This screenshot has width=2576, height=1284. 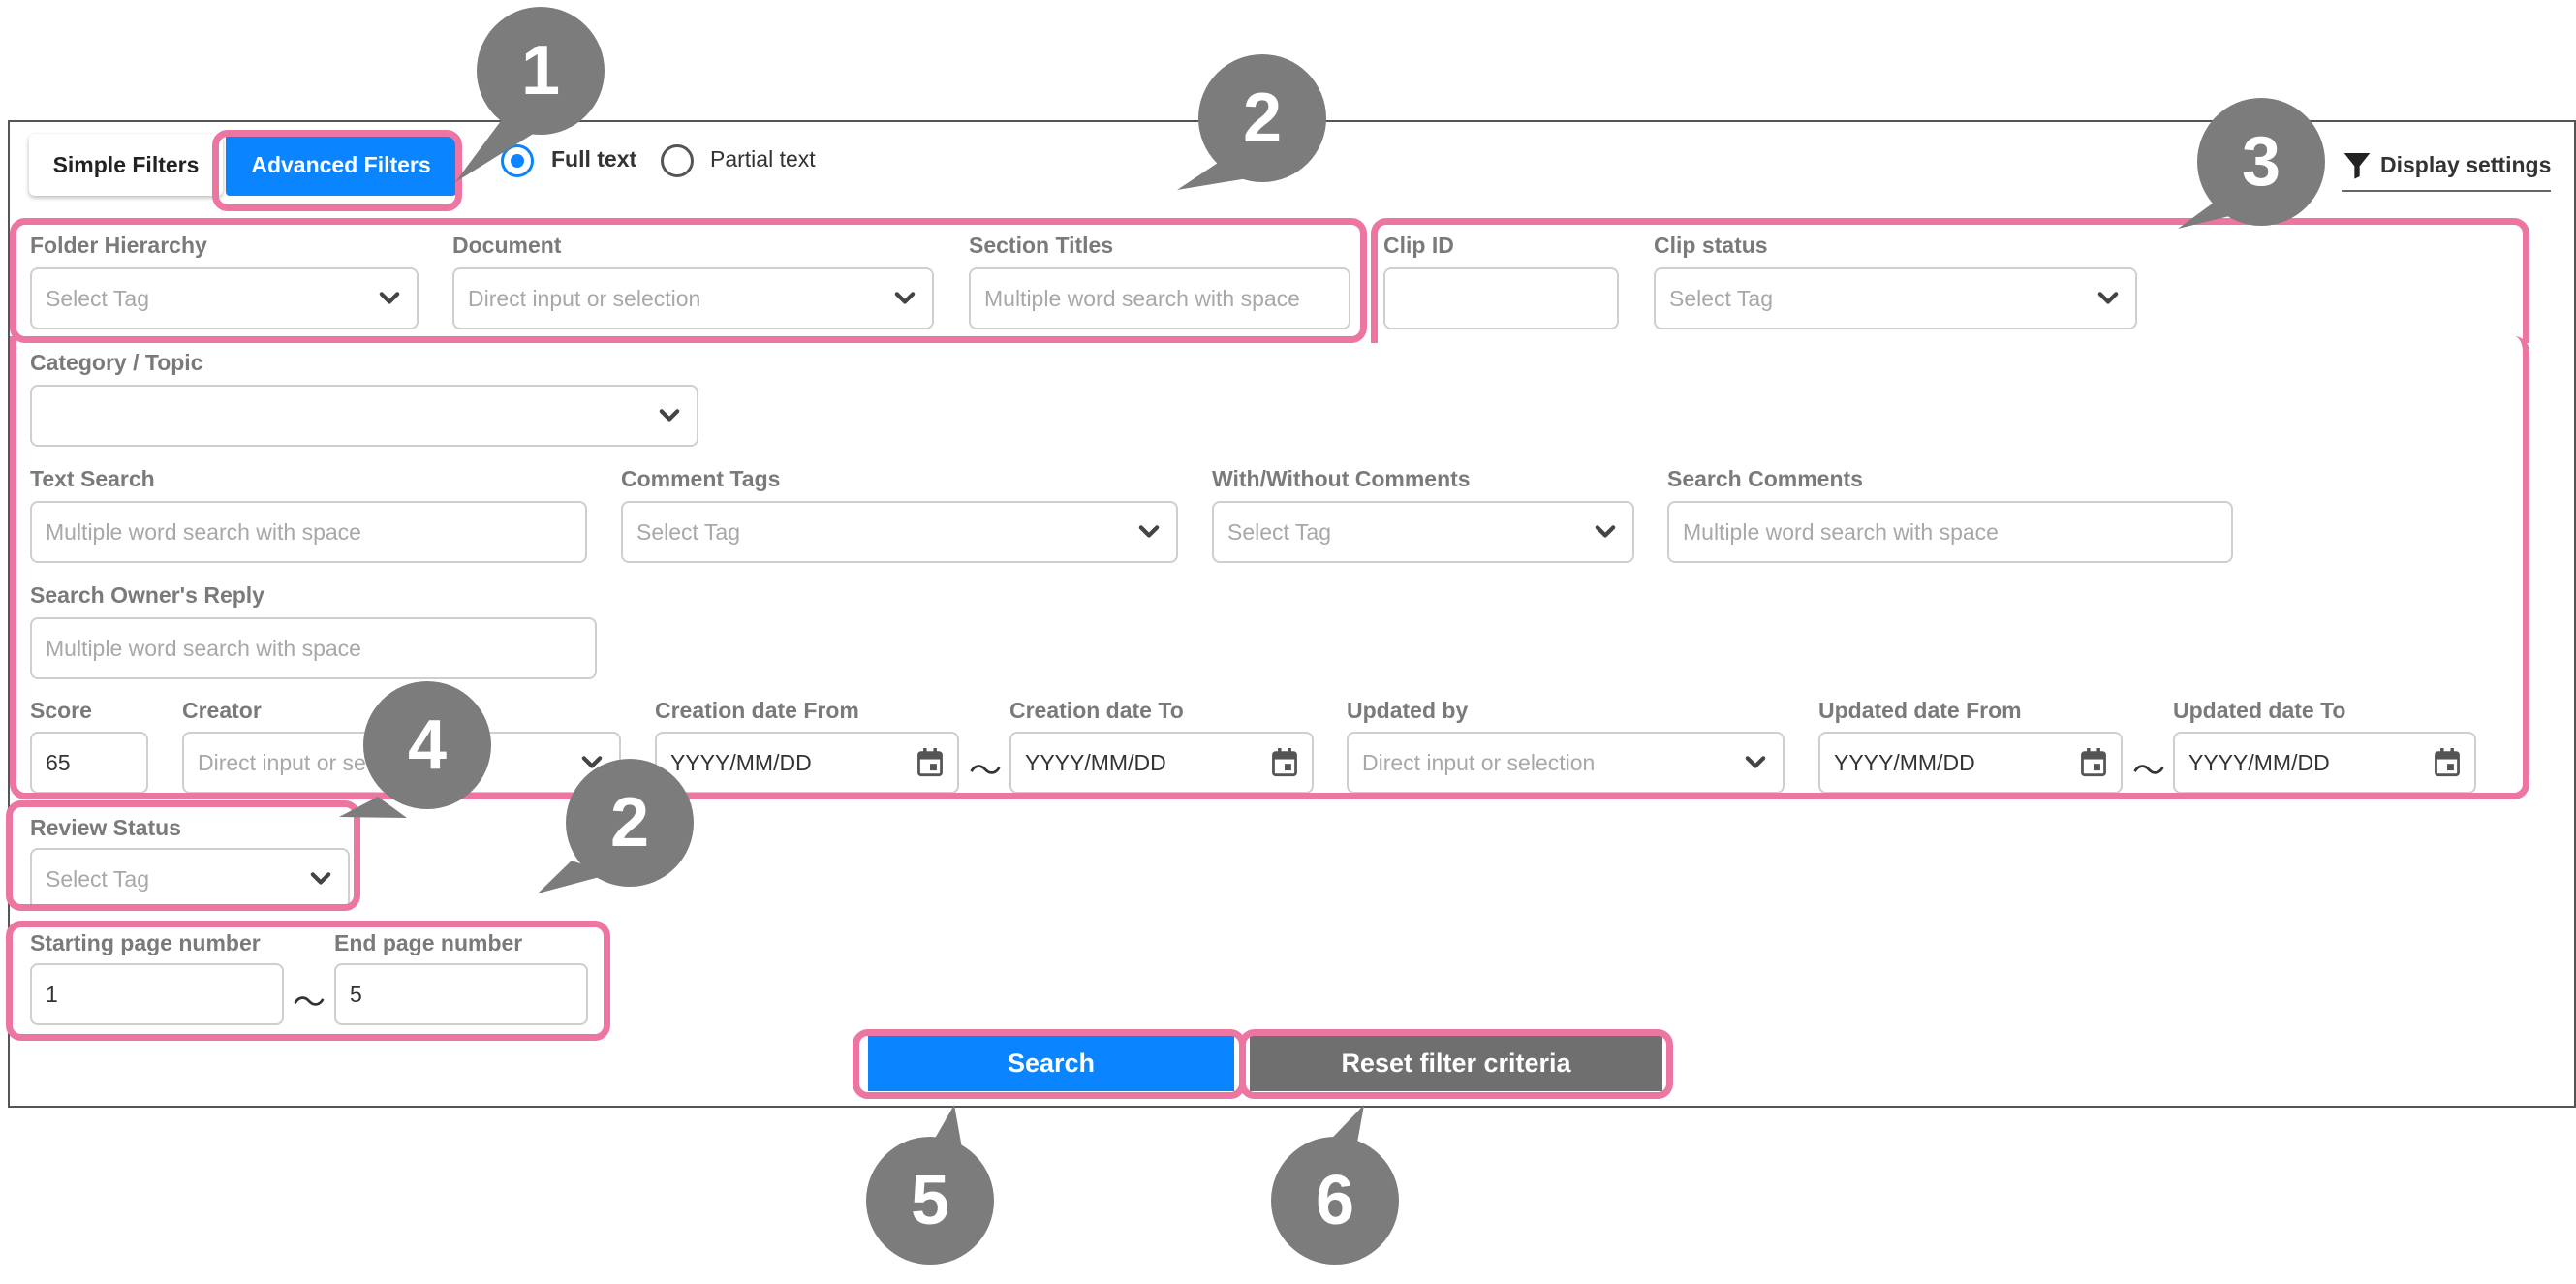 What do you see at coordinates (2261, 162) in the screenshot?
I see `callout-3: 3` at bounding box center [2261, 162].